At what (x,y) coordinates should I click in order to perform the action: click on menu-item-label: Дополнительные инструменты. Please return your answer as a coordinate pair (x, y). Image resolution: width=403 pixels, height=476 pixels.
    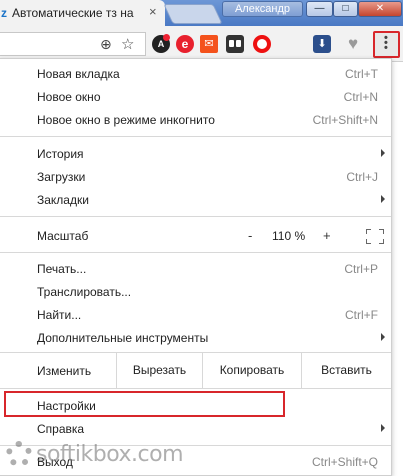
    Looking at the image, I should click on (123, 338).